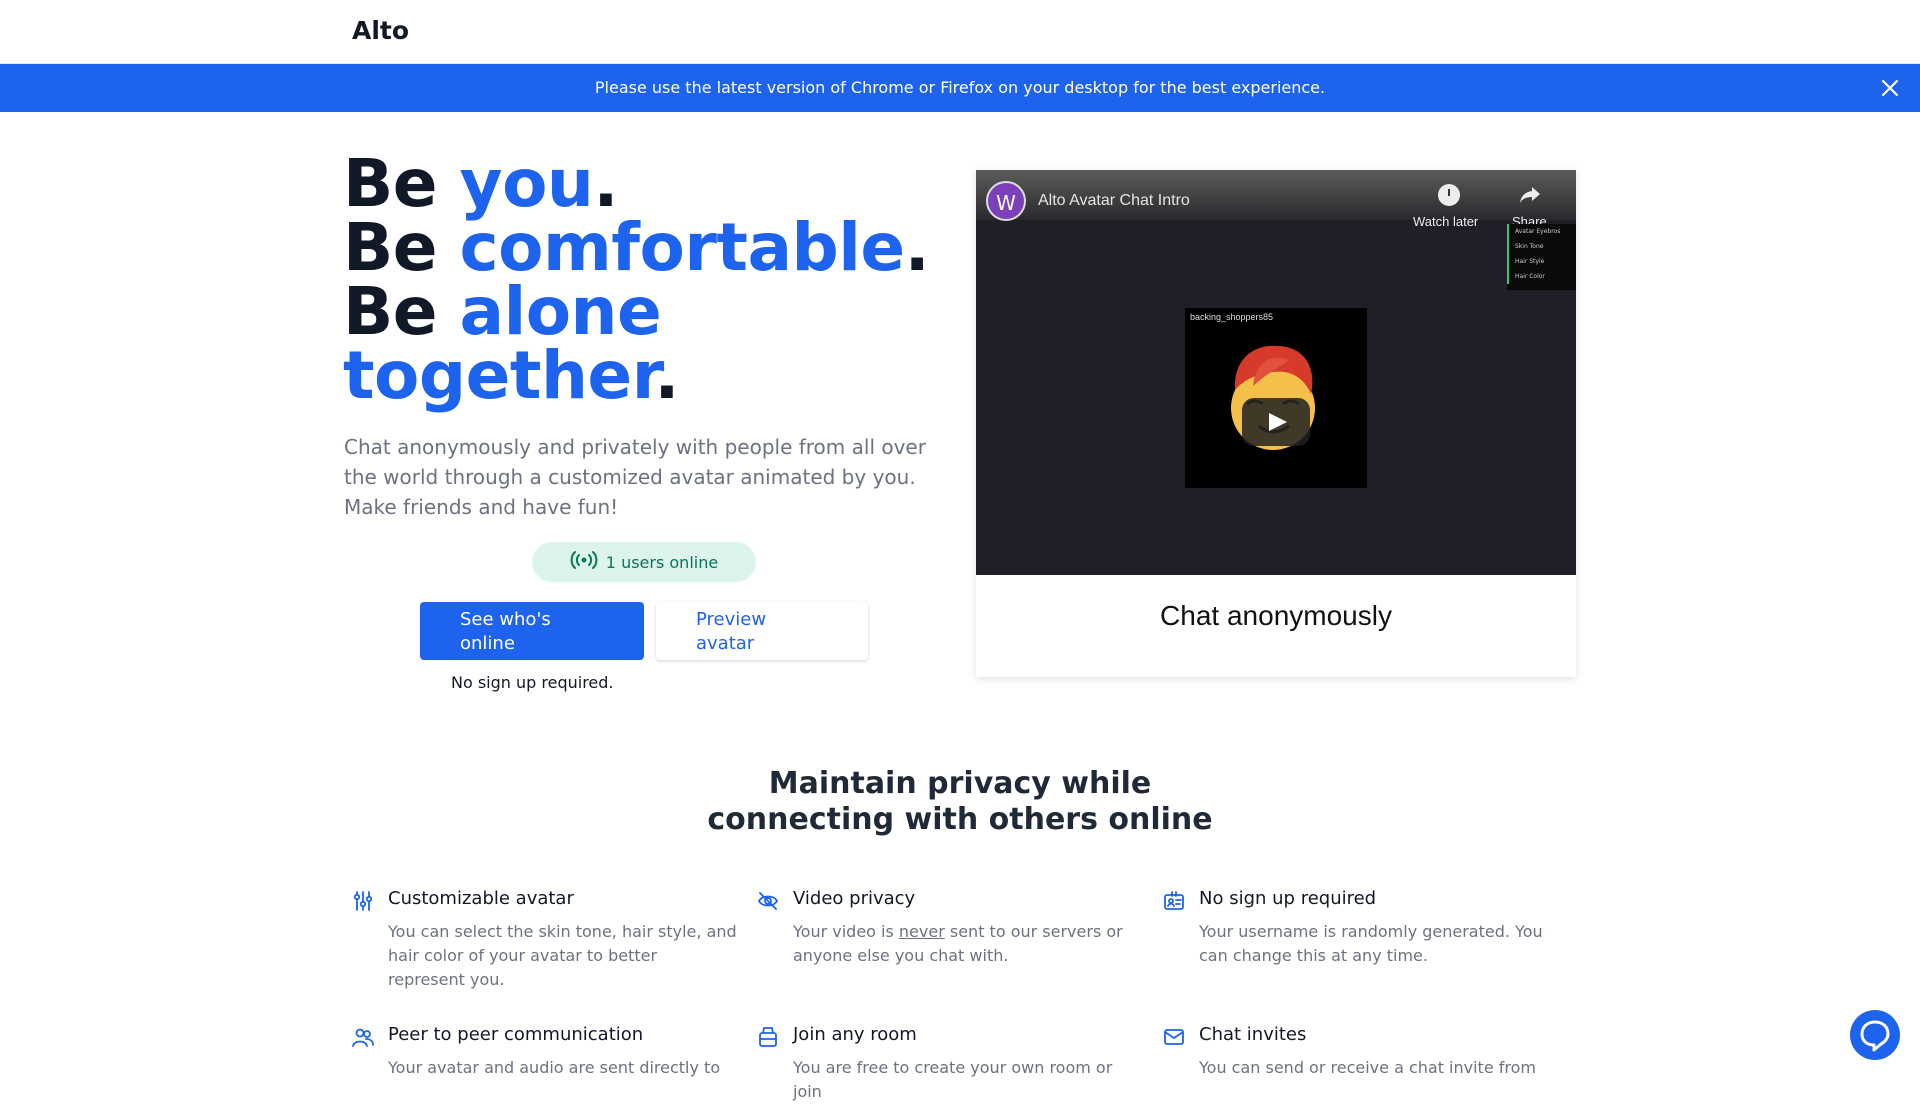 This screenshot has height=1104, width=1920. I want to click on feature-title: No sign up required, so click(1288, 898).